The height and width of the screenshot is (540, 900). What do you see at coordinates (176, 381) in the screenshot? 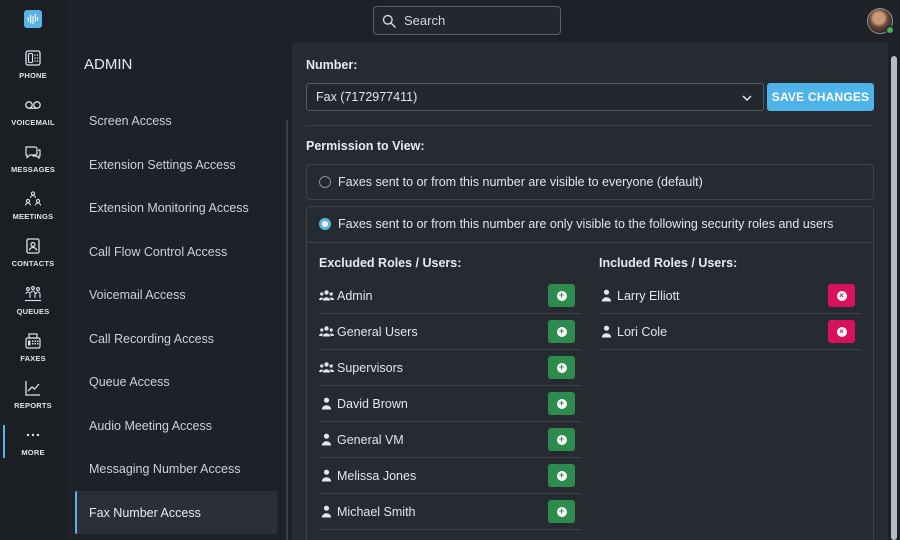
I see `admin-item-queue-access: Queue Access` at bounding box center [176, 381].